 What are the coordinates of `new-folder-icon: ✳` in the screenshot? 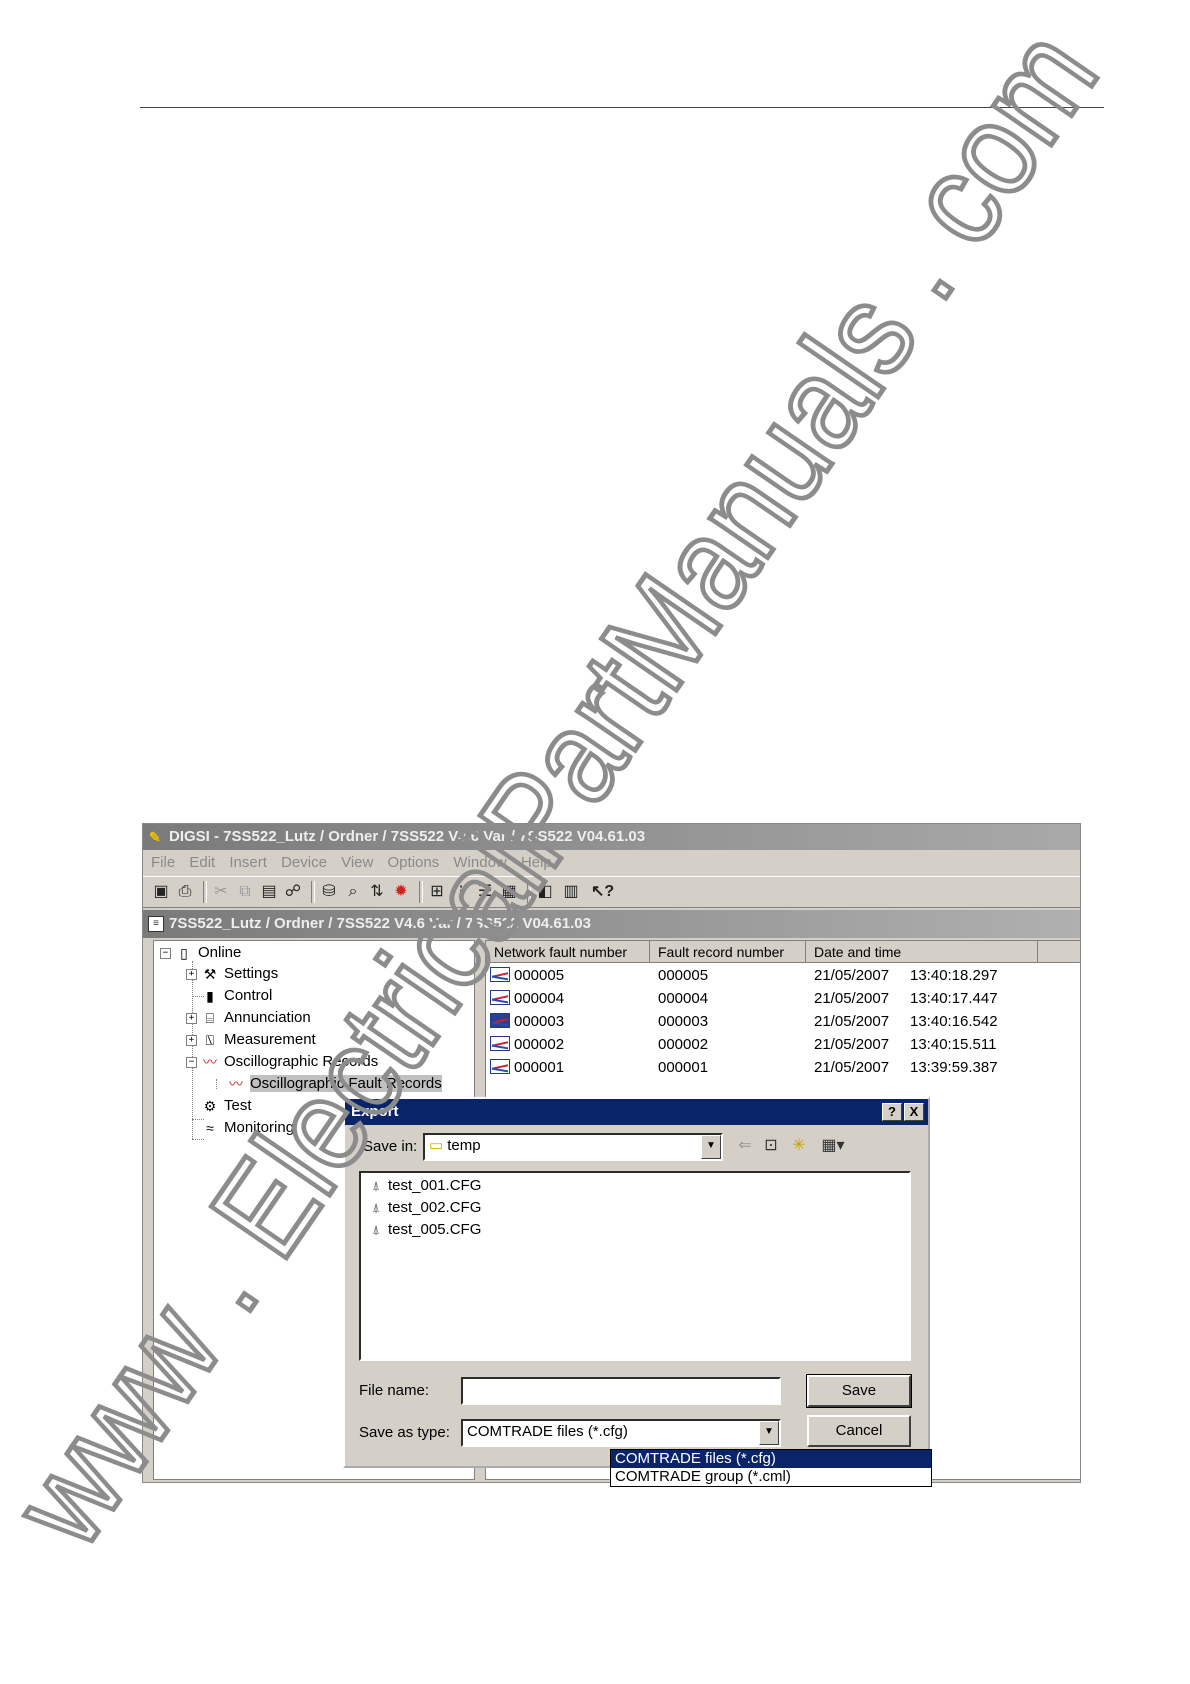 It's located at (799, 1146).